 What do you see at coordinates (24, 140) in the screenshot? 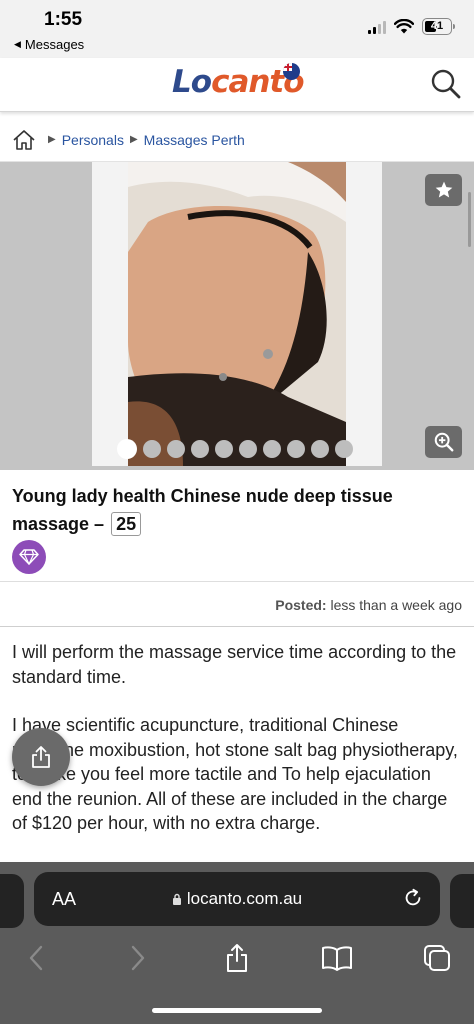
I see `home-icon` at bounding box center [24, 140].